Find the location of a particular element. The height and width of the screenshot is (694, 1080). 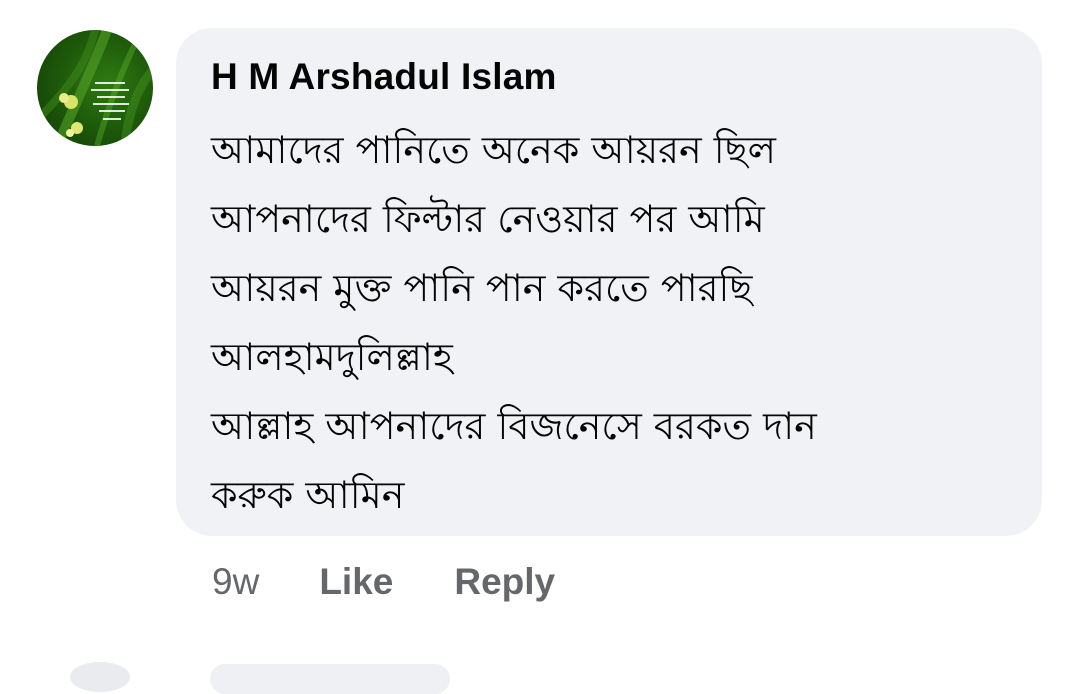

commenter-avatar is located at coordinates (95, 88).